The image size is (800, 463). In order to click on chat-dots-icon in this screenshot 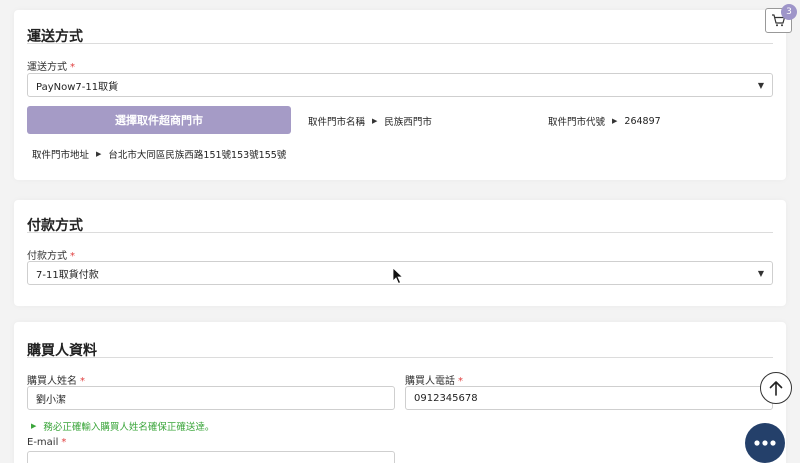, I will do `click(765, 443)`.